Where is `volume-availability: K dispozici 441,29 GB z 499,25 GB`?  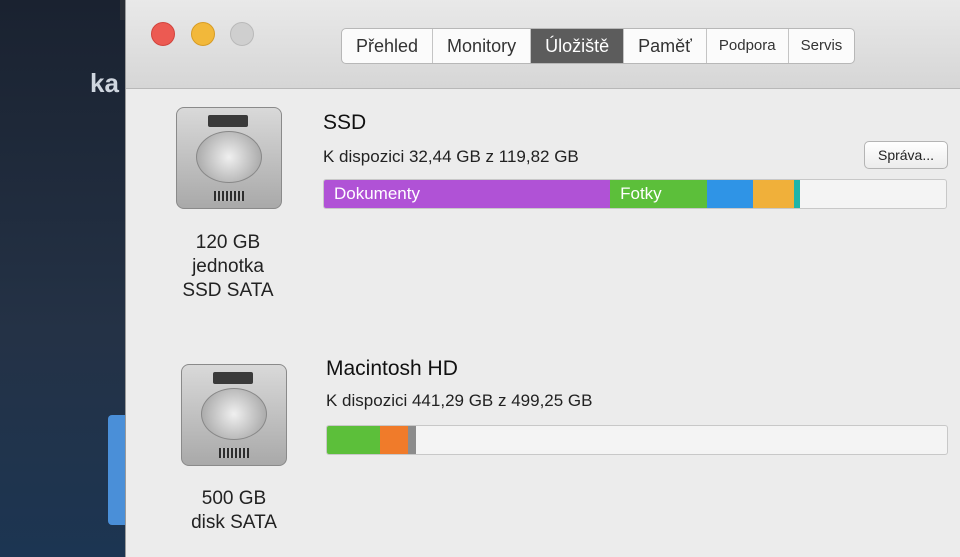 volume-availability: K dispozici 441,29 GB z 499,25 GB is located at coordinates (459, 400).